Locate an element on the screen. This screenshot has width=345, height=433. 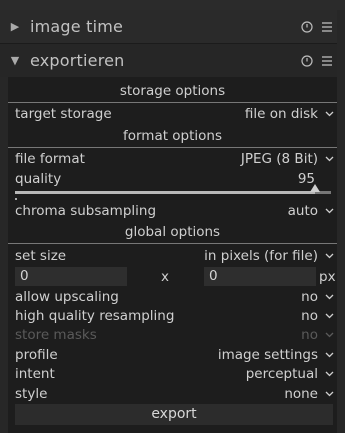
store-masks-combobox: store masks no is located at coordinates (172, 335).